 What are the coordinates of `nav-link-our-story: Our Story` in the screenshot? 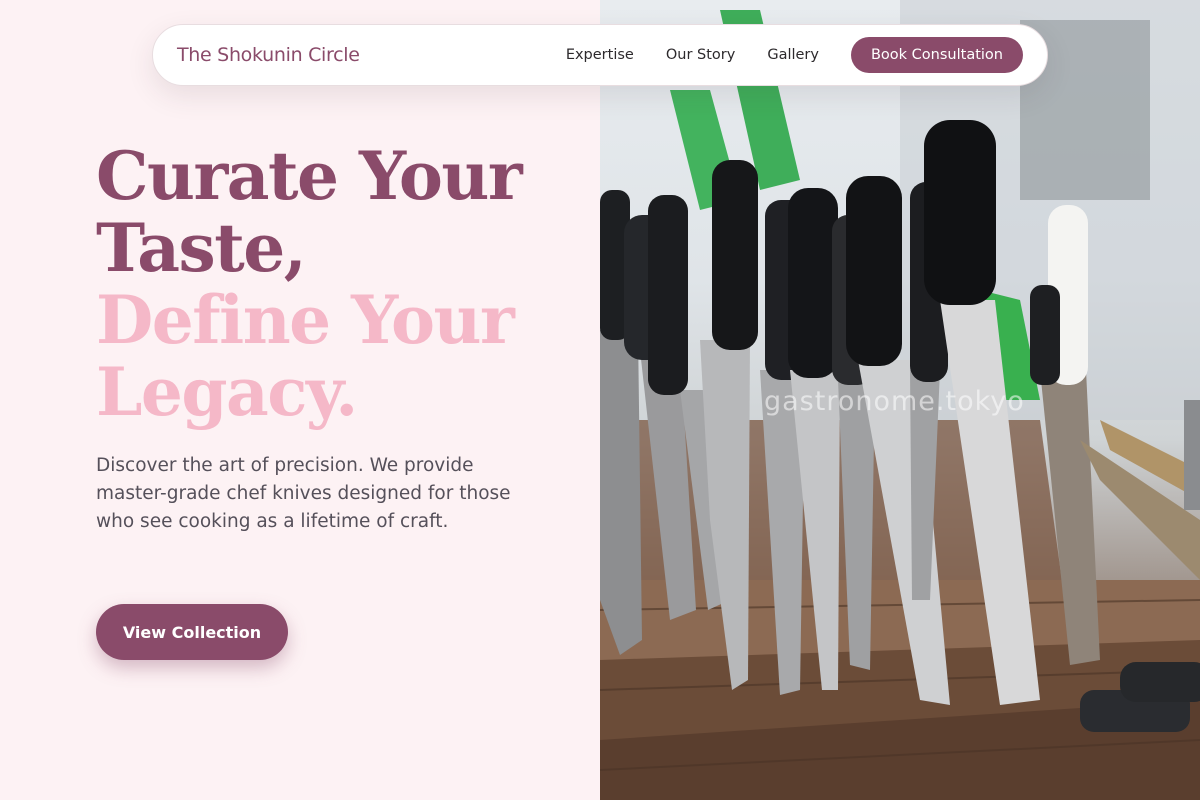 It's located at (700, 55).